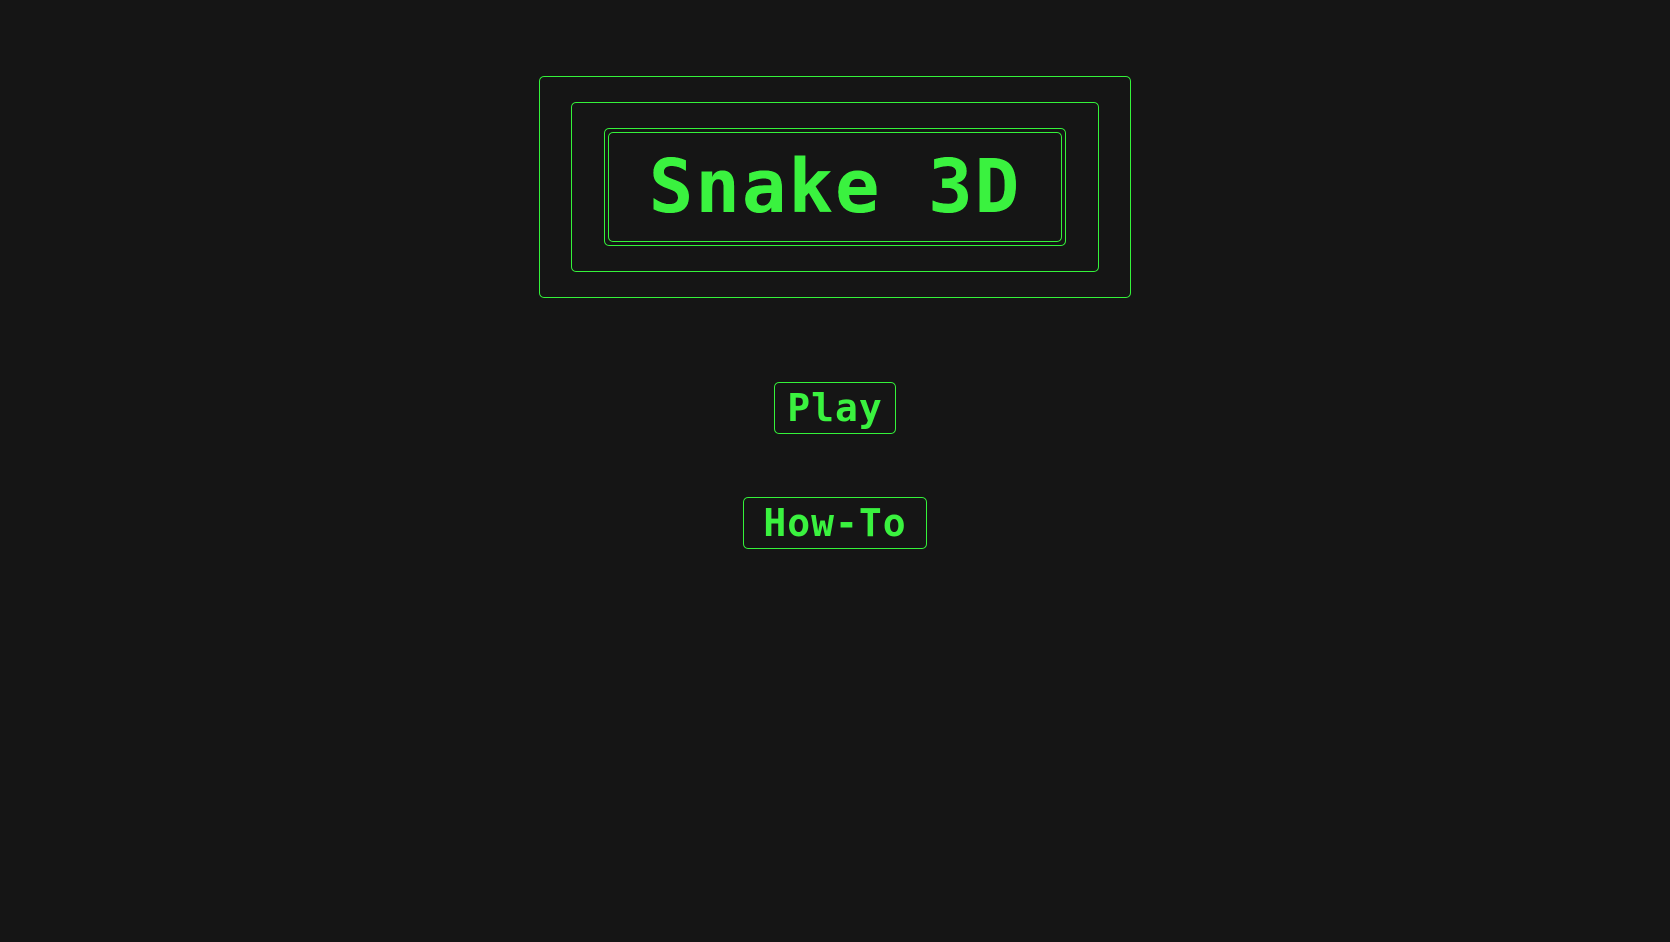 The width and height of the screenshot is (1670, 942). I want to click on game-title: Snake 3D, so click(835, 187).